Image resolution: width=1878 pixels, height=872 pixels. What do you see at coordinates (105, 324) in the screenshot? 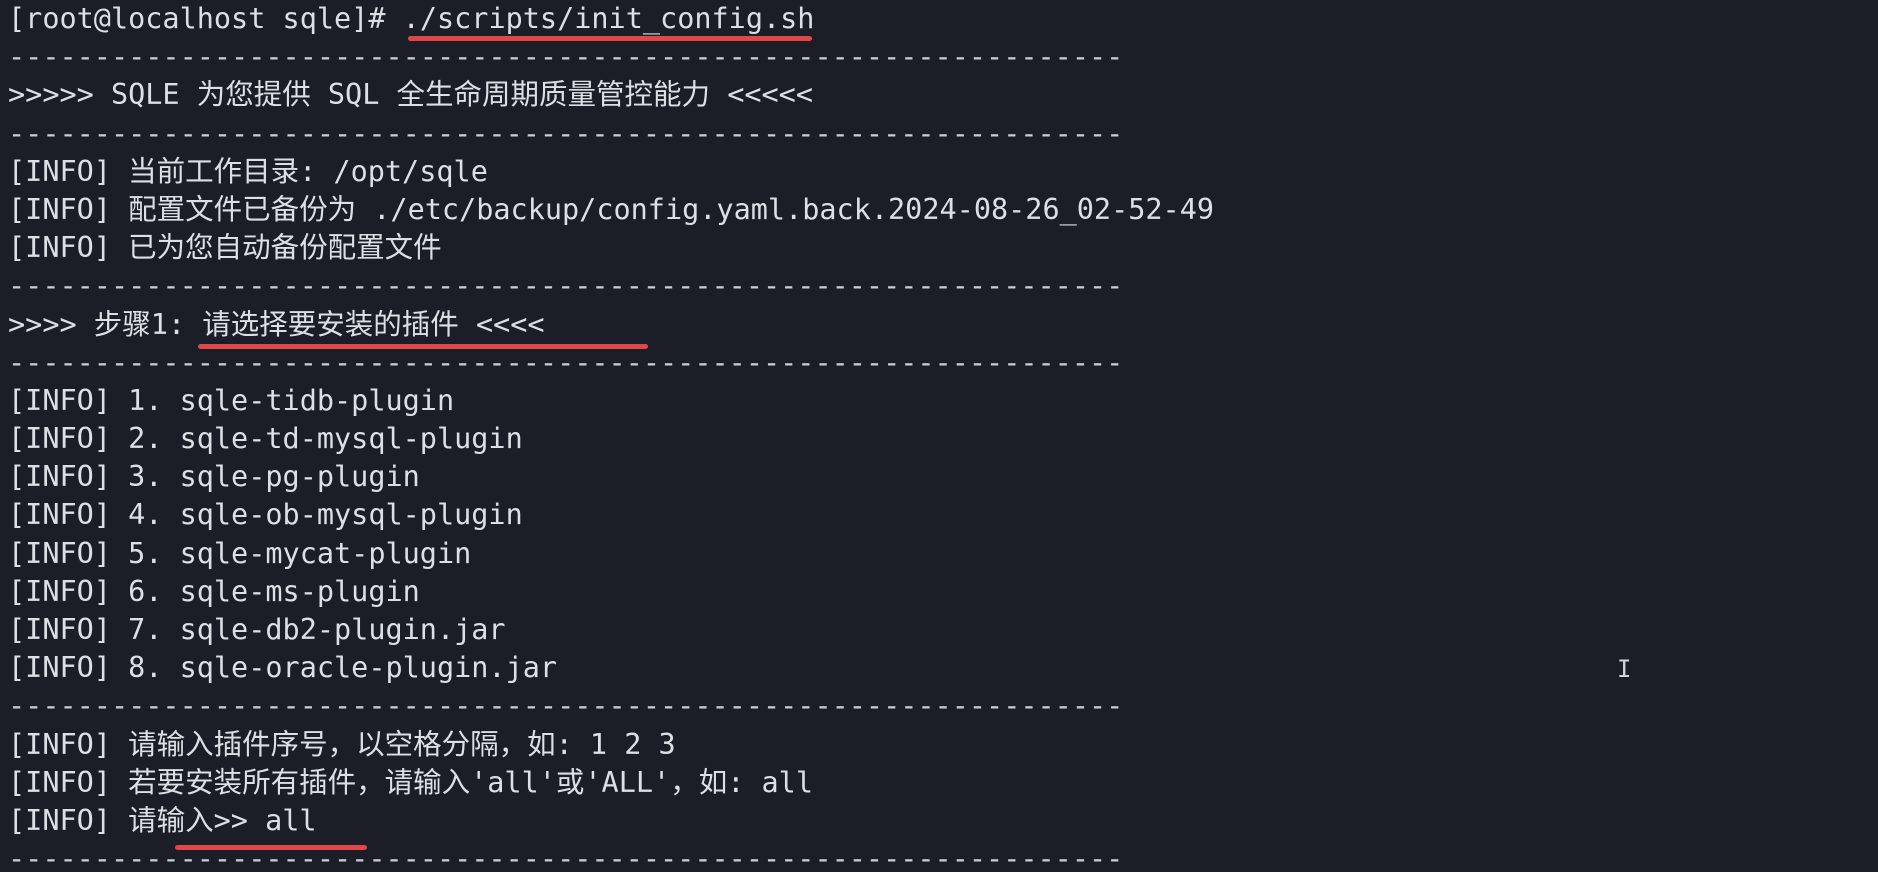
I see `step-prefix: >>>> 步骤1:` at bounding box center [105, 324].